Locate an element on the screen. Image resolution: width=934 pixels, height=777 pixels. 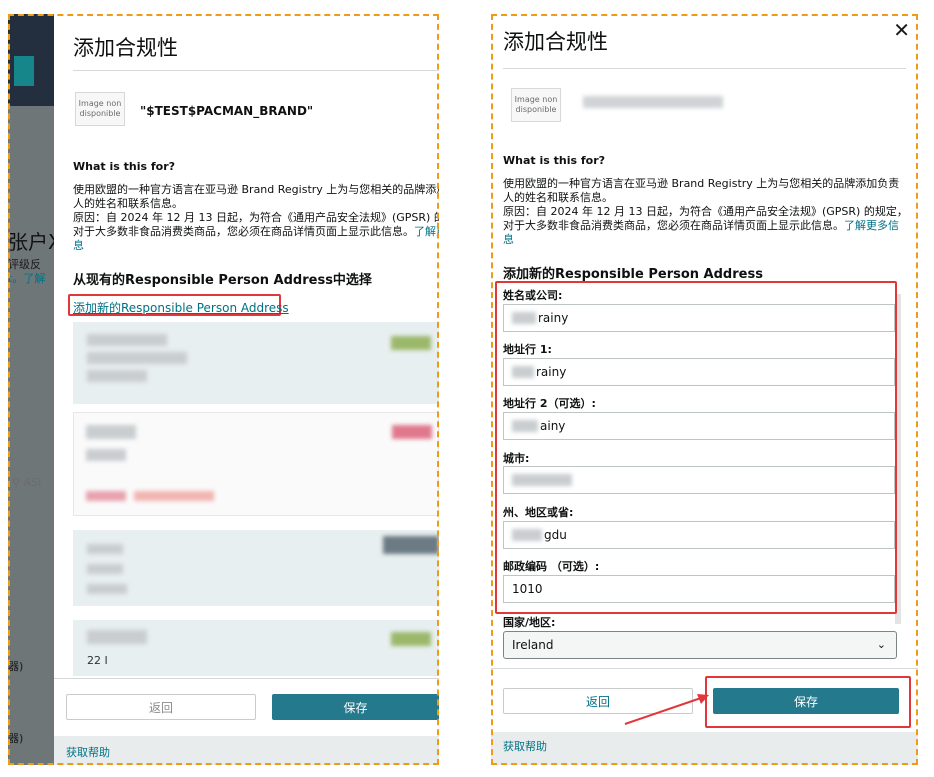
card-text-fragment: 22 I is located at coordinates (97, 660).